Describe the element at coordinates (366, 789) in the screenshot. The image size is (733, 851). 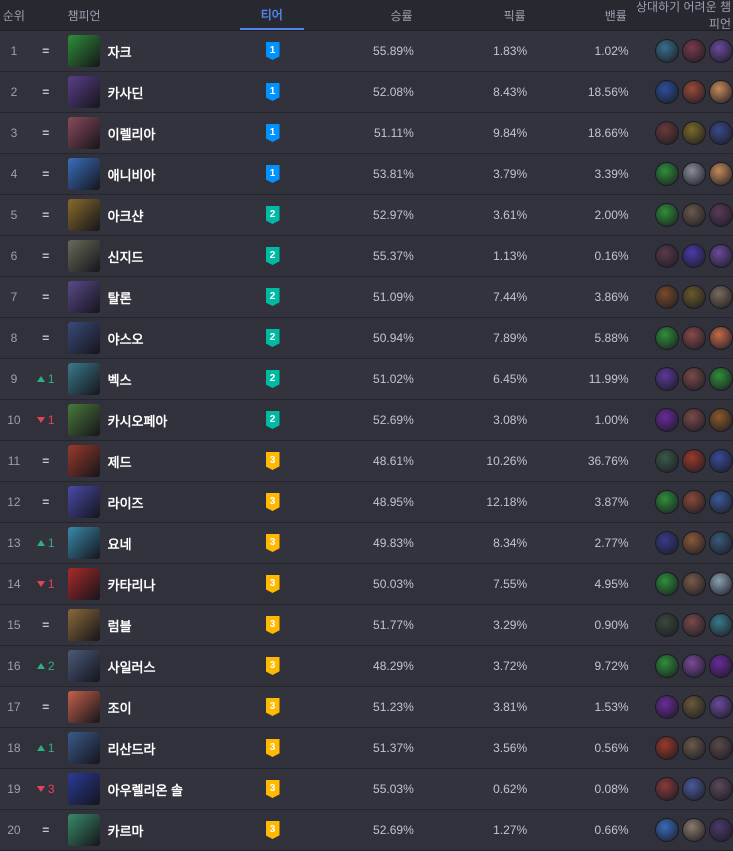
I see `table-row: 19 3 아우렐리온 솔 3 55.03% 0.62% 0.08%` at that location.